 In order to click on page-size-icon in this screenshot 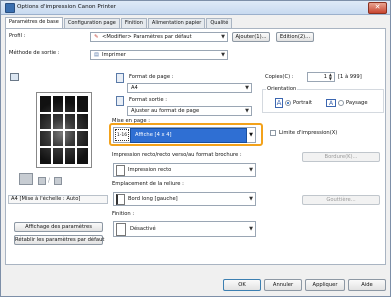, I will do `click(120, 78)`.